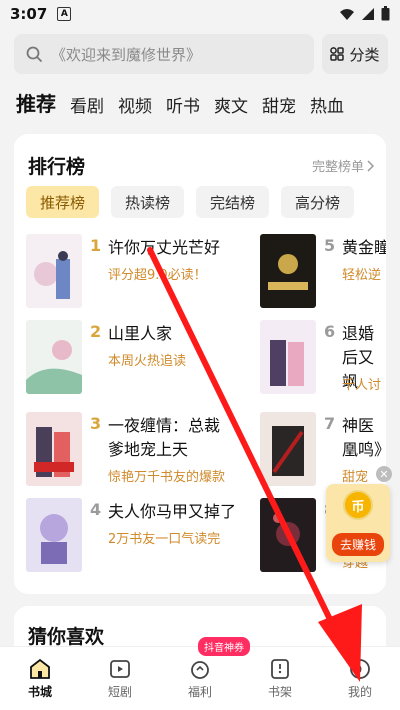  What do you see at coordinates (370, 165) in the screenshot?
I see `chevron-right-icon` at bounding box center [370, 165].